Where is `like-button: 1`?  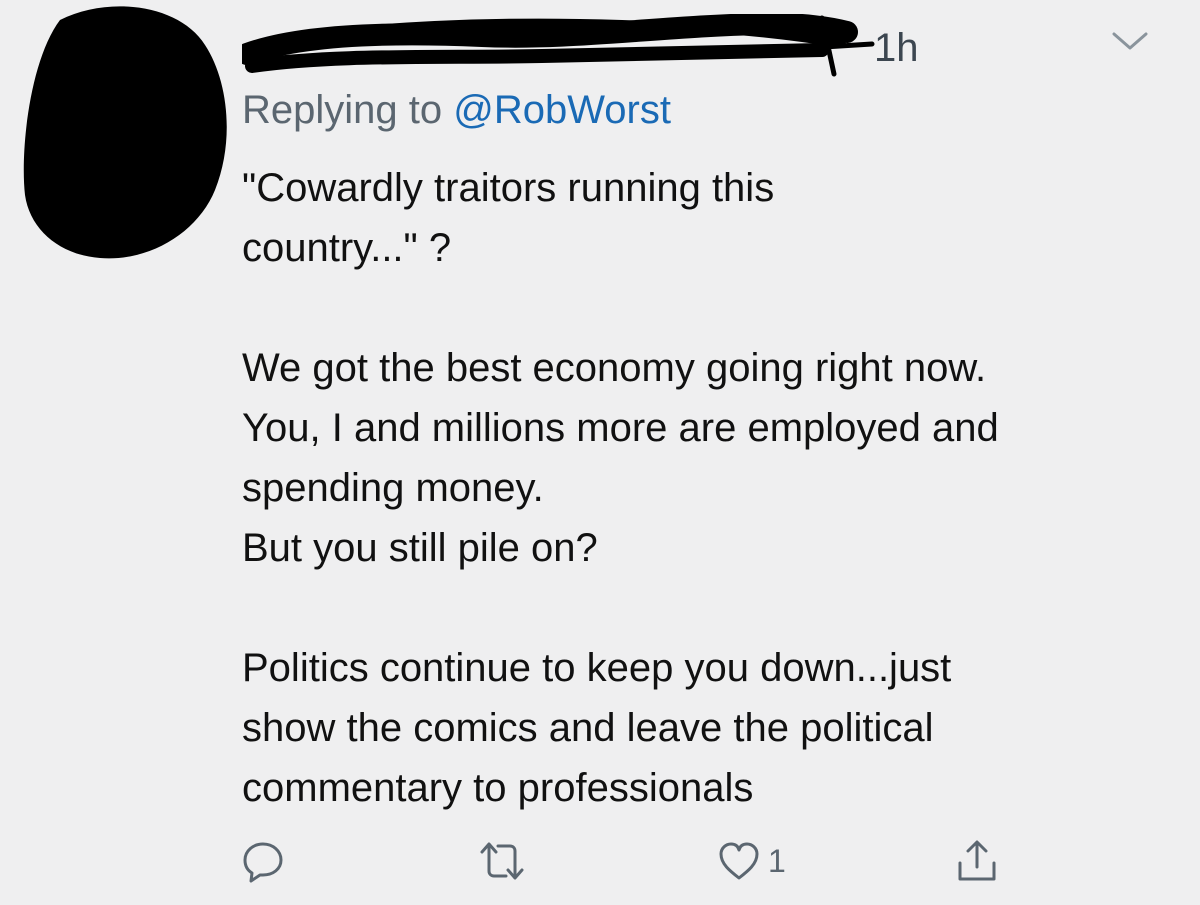 like-button: 1 is located at coordinates (751, 861).